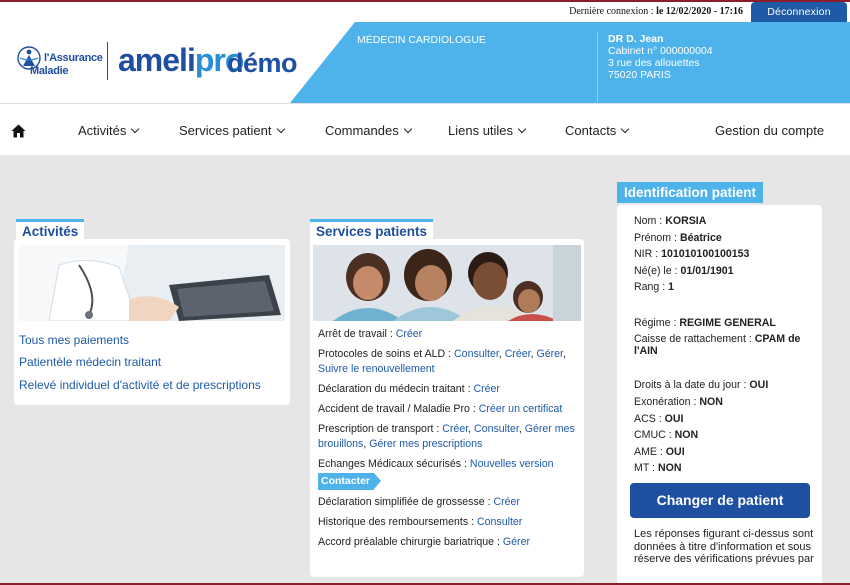 The width and height of the screenshot is (850, 585). Describe the element at coordinates (506, 502) in the screenshot. I see `grossesse-creer-link: Créer` at that location.